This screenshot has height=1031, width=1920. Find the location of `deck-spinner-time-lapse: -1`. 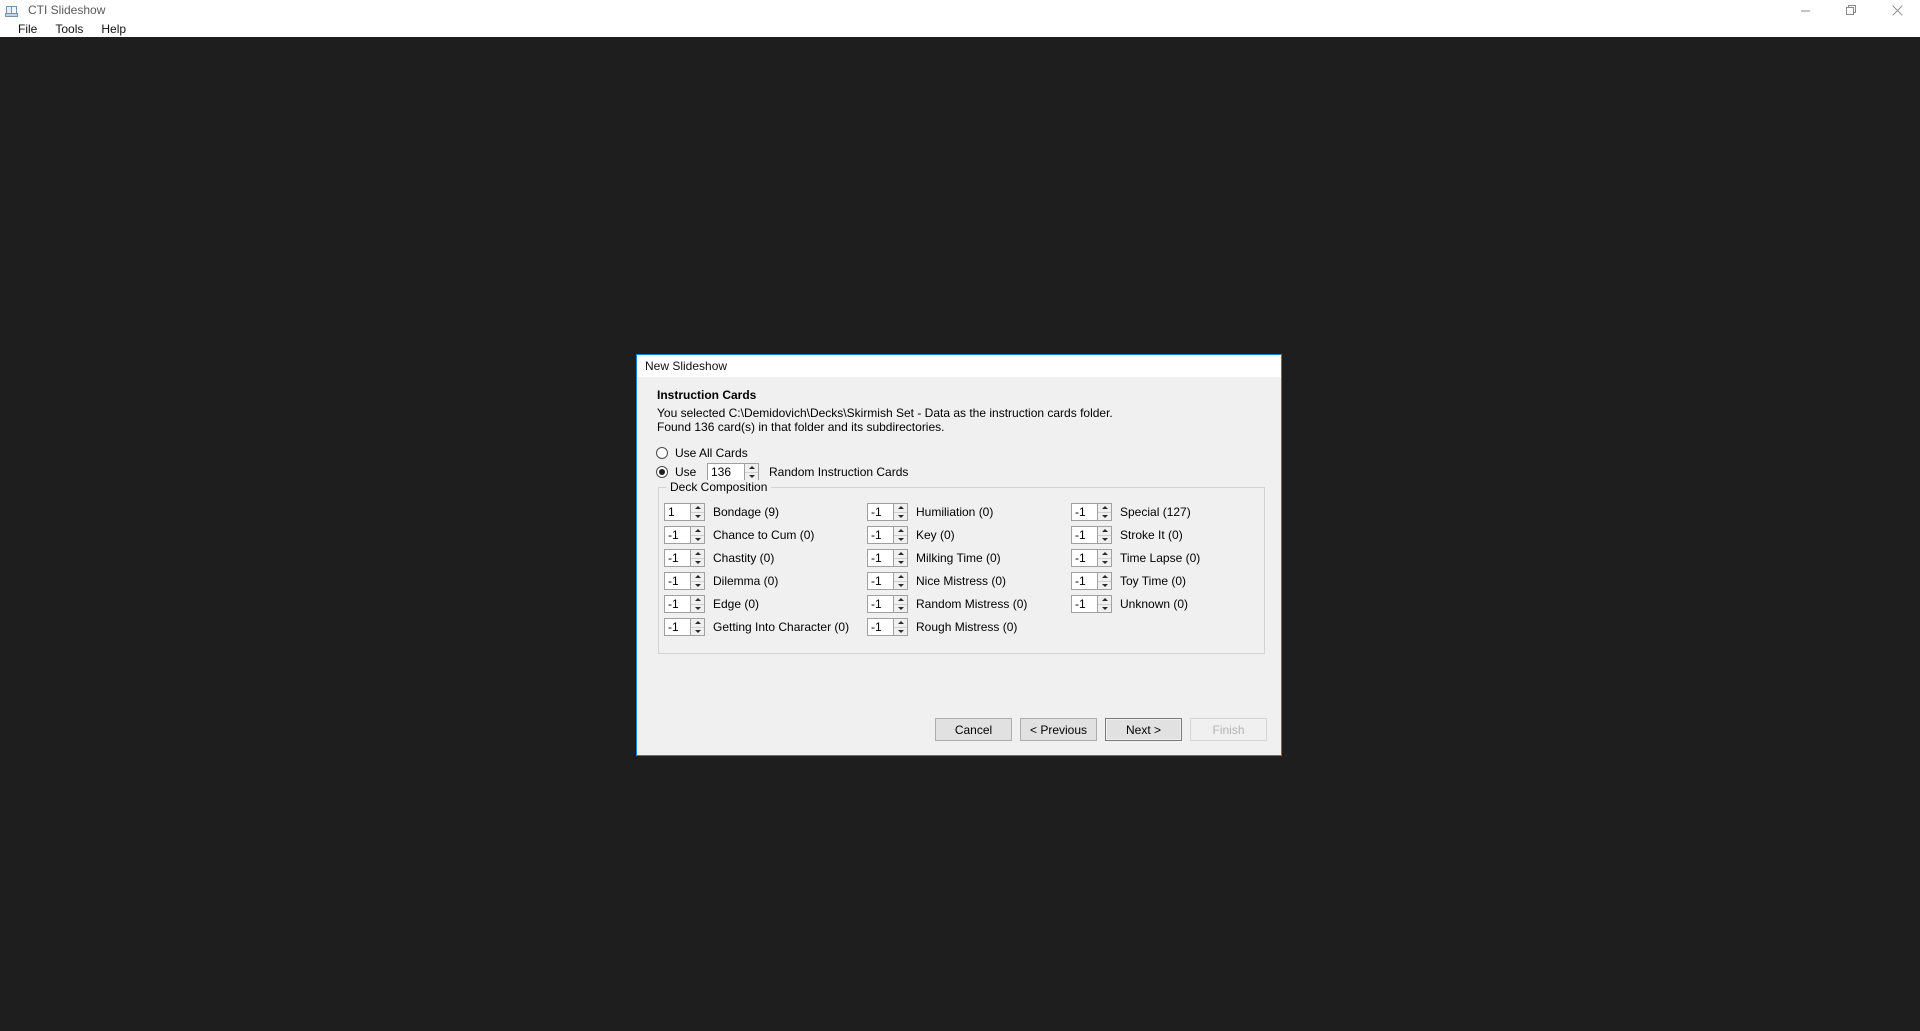

deck-spinner-time-lapse: -1 is located at coordinates (1091, 558).